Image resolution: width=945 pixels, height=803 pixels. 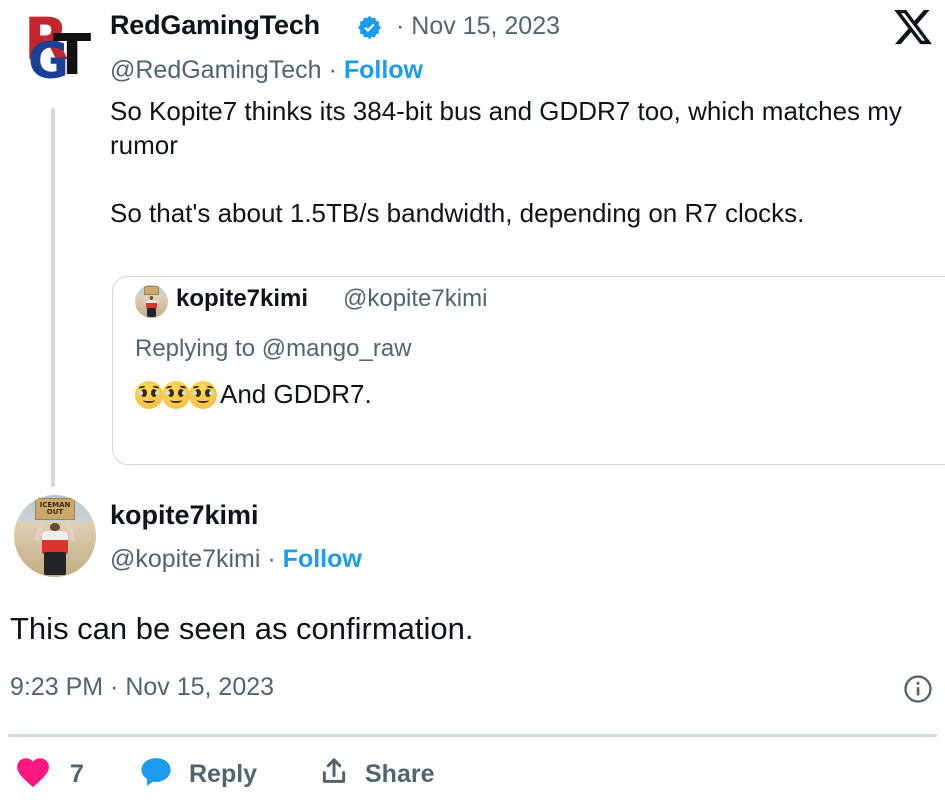 I want to click on quoted-author-name: kopite7kimi, so click(x=242, y=298).